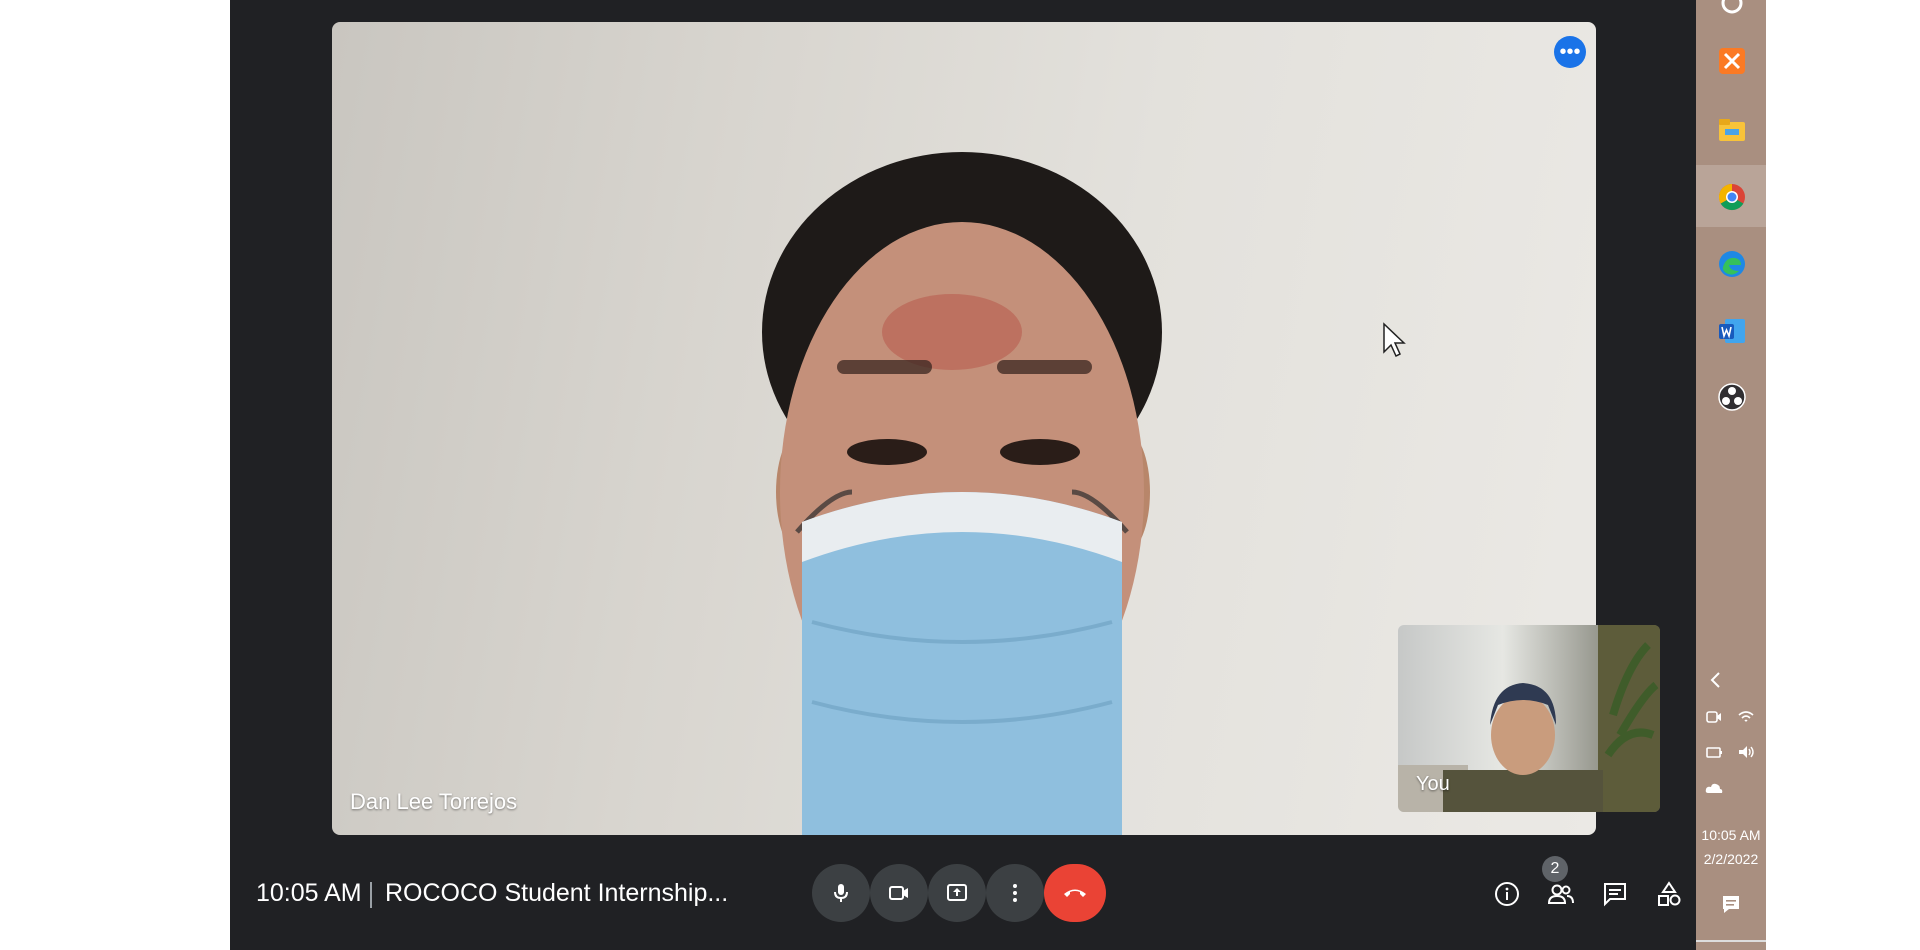 This screenshot has height=950, width=1920. I want to click on taskbar-clock: 10:05 AM 2/2/2022, so click(1731, 847).